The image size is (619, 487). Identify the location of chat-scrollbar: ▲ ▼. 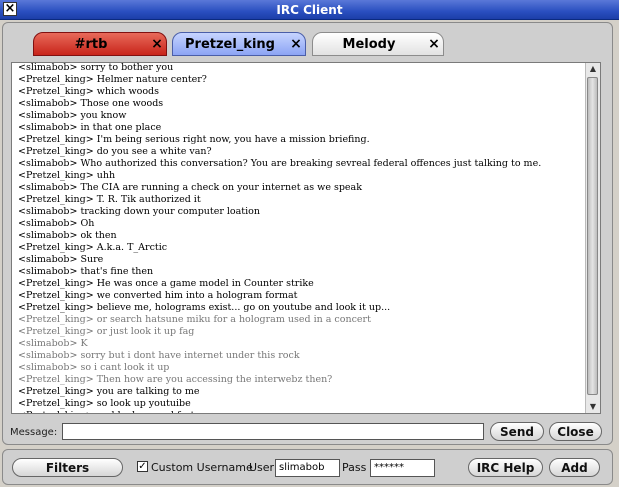
(592, 238).